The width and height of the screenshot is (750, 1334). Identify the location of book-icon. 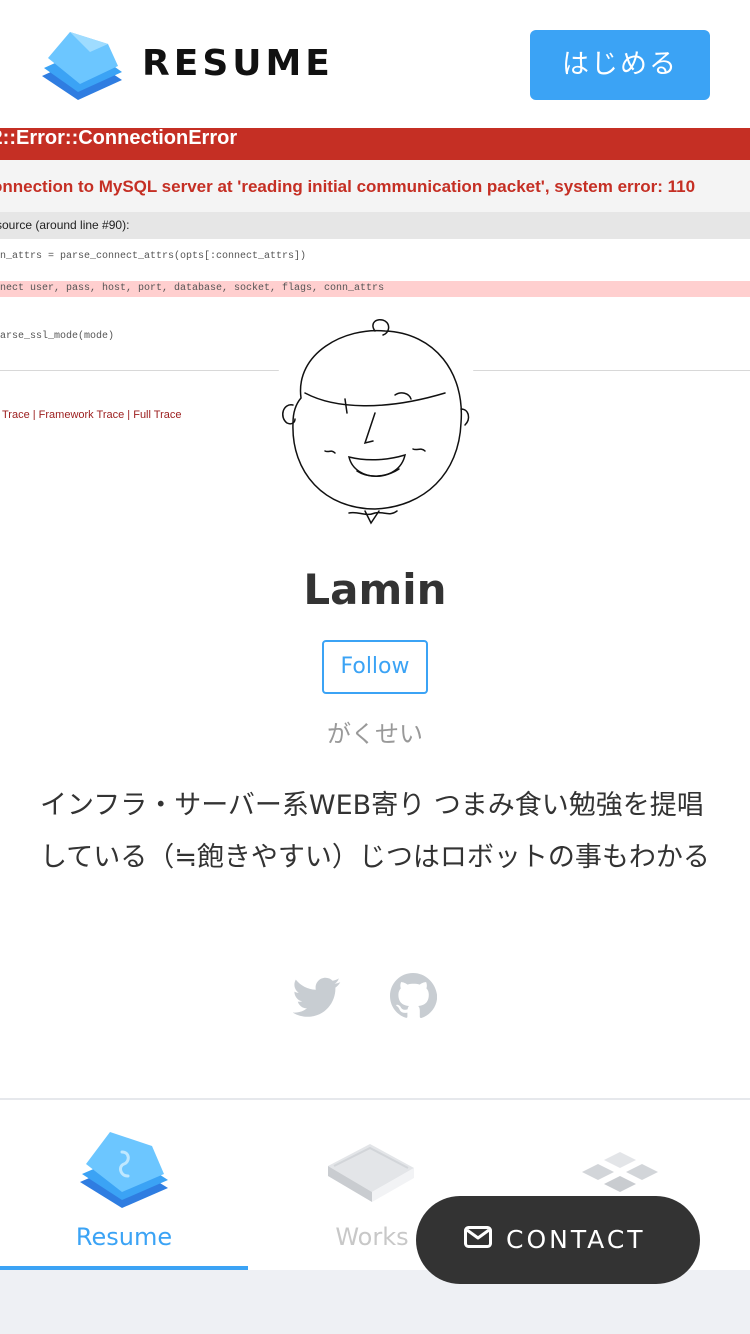
(371, 1173).